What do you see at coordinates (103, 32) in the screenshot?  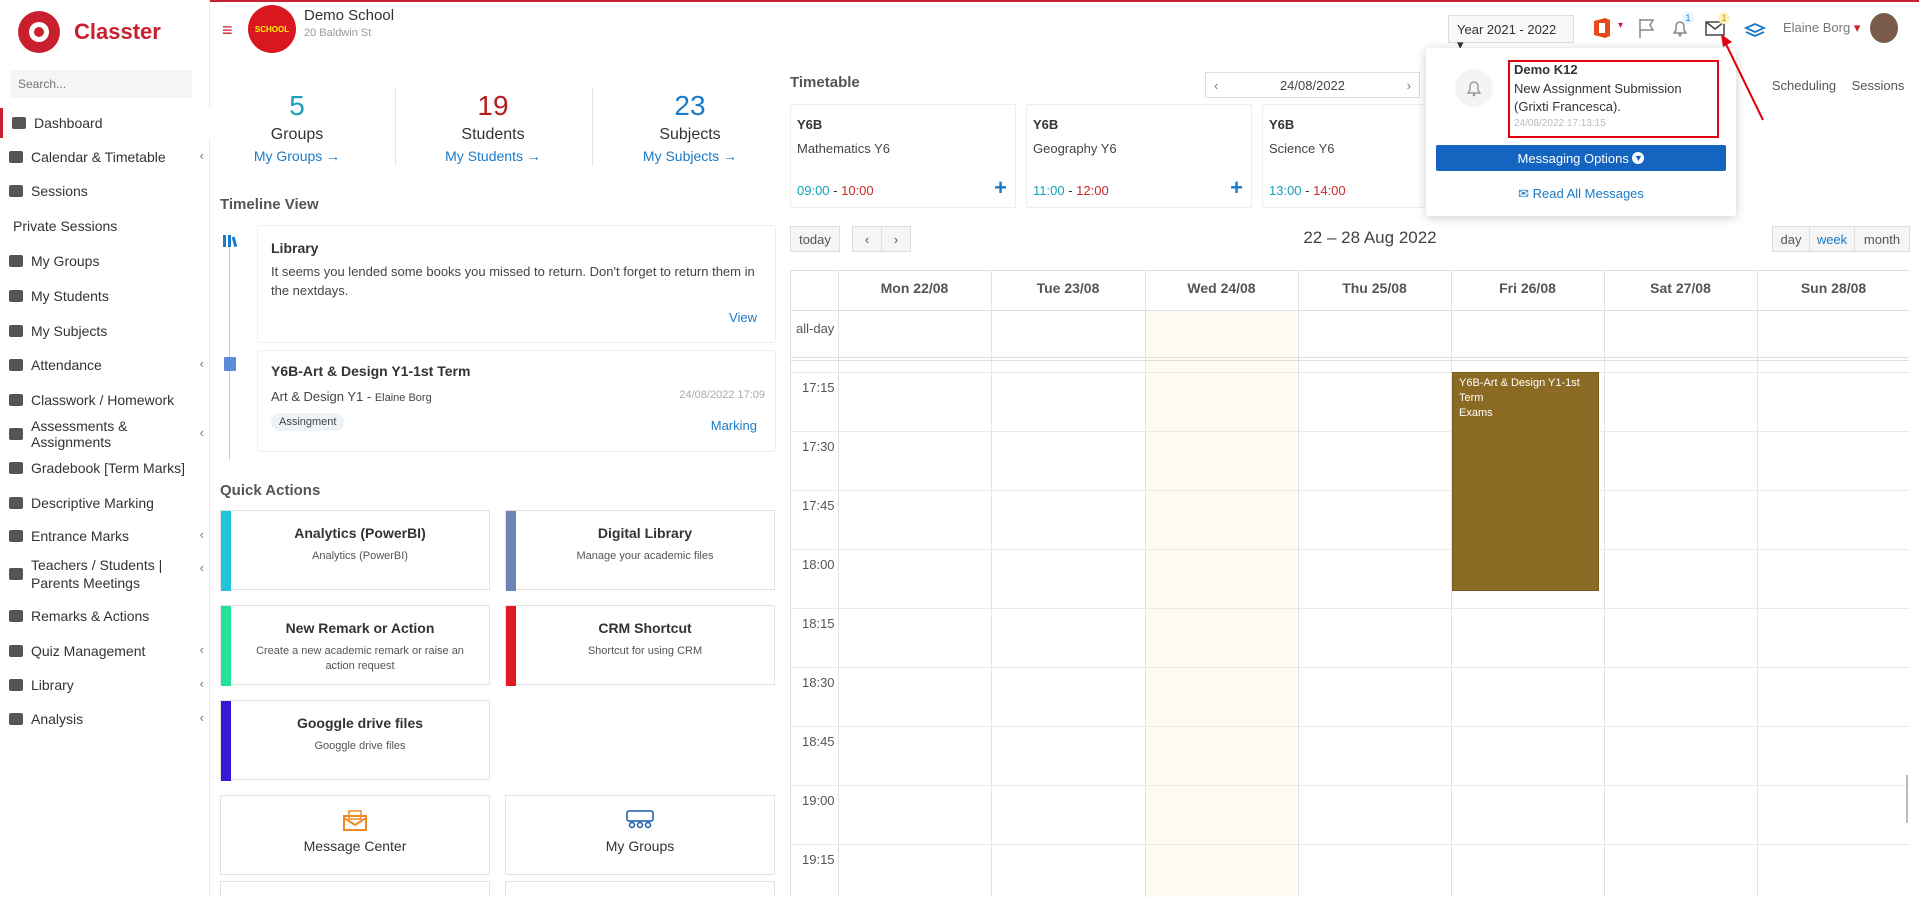 I see `brand-logo: Classter` at bounding box center [103, 32].